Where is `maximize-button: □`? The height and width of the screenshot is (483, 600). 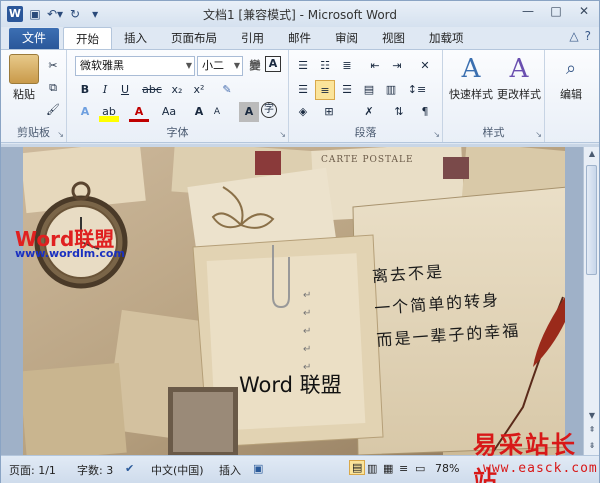 maximize-button: □ is located at coordinates (556, 11).